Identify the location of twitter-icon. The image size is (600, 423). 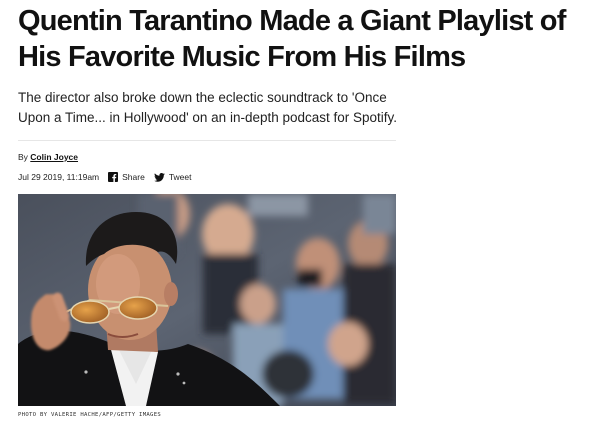
(159, 177).